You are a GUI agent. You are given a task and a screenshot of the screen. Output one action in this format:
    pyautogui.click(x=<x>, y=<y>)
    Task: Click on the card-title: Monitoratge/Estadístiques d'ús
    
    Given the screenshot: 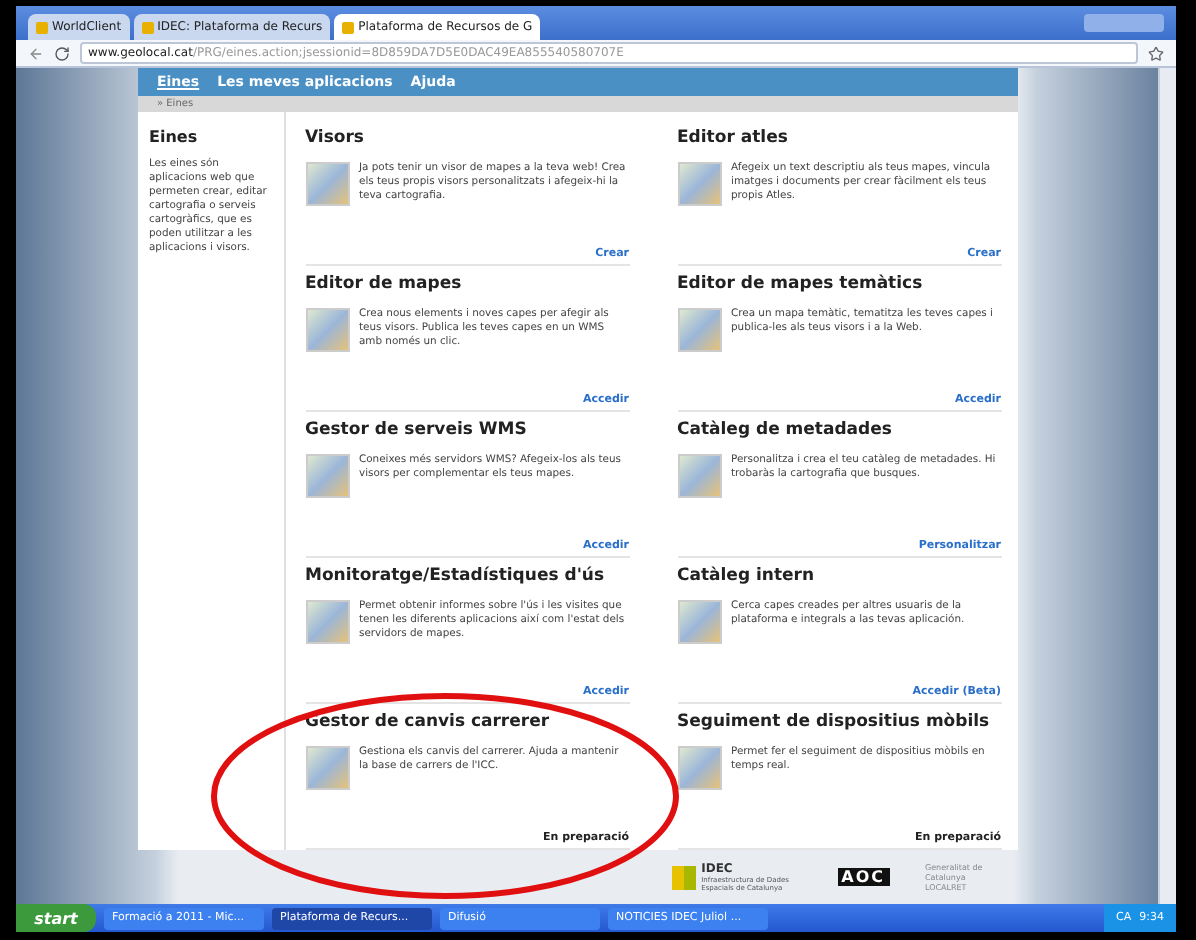 What is the action you would take?
    pyautogui.click(x=456, y=576)
    